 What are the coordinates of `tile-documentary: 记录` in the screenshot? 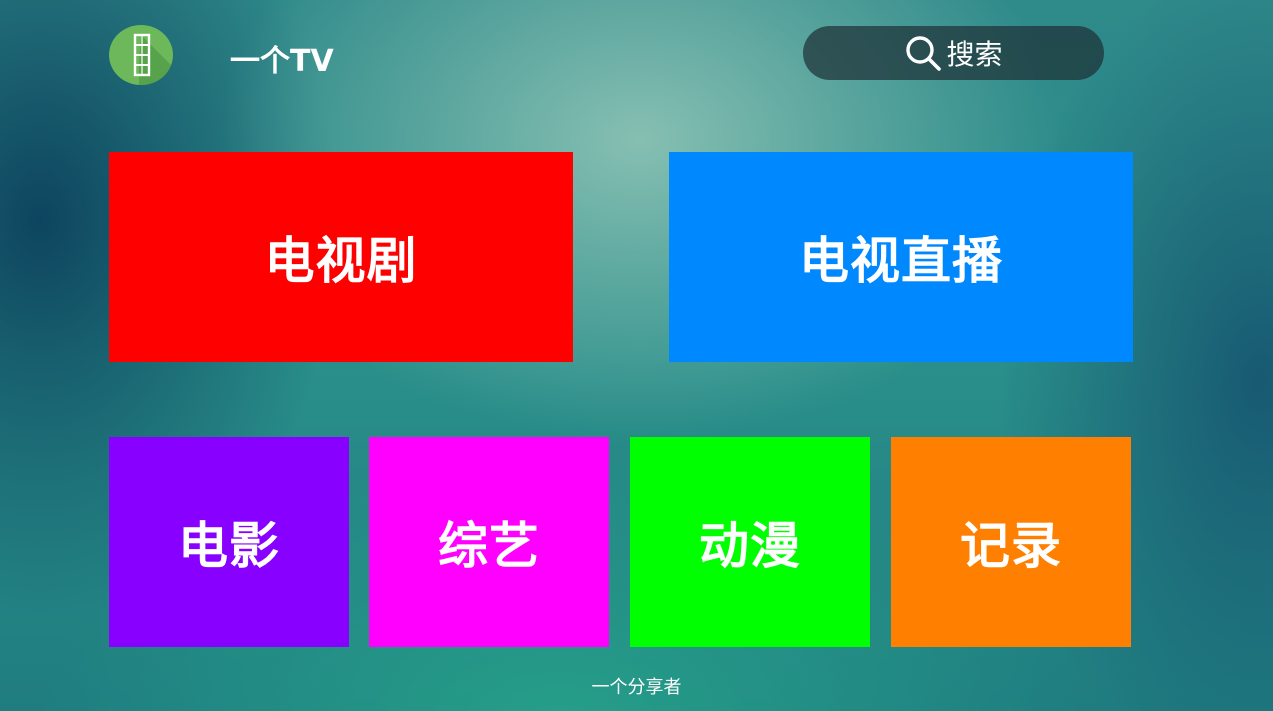 It's located at (1011, 542).